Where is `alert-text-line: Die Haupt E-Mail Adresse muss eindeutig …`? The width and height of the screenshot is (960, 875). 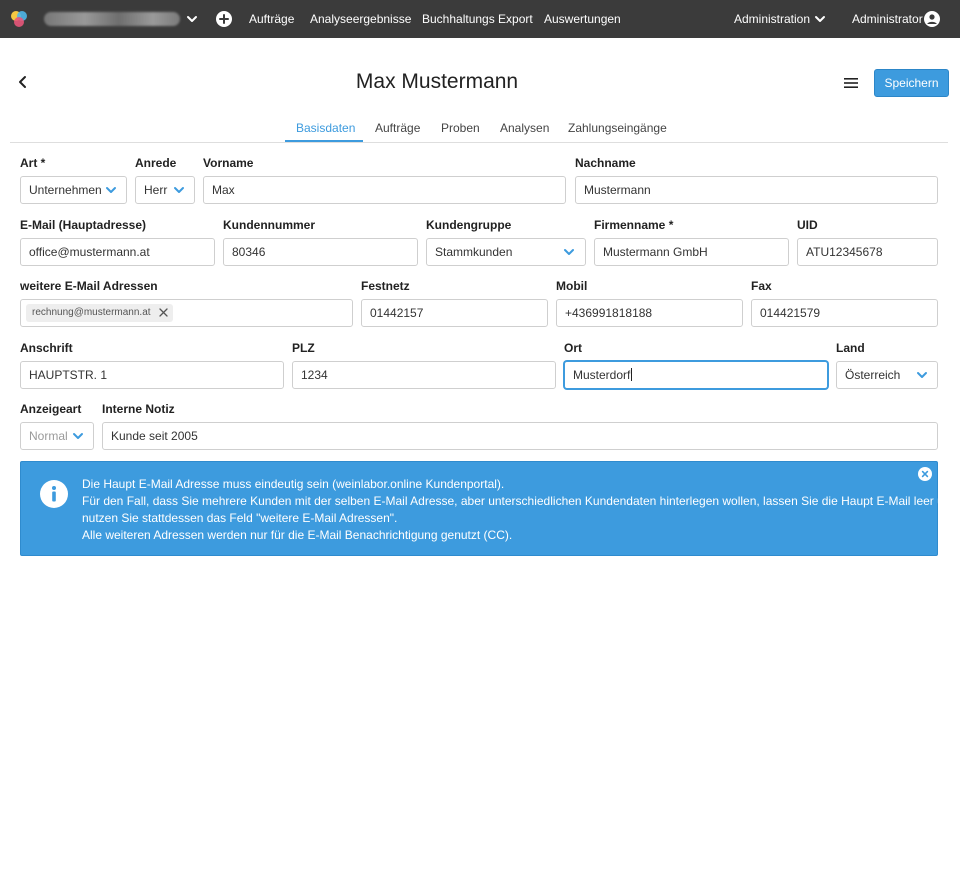
alert-text-line: Die Haupt E-Mail Adresse muss eindeutig … is located at coordinates (293, 484).